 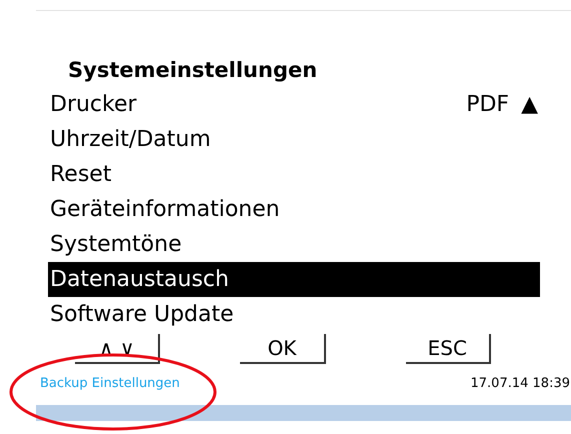 What do you see at coordinates (520, 383) in the screenshot?
I see `date-time: 17.07.14 18:39` at bounding box center [520, 383].